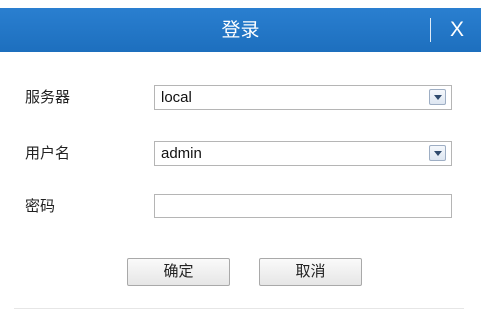 Image resolution: width=481 pixels, height=311 pixels. What do you see at coordinates (303, 206) in the screenshot?
I see `password-input` at bounding box center [303, 206].